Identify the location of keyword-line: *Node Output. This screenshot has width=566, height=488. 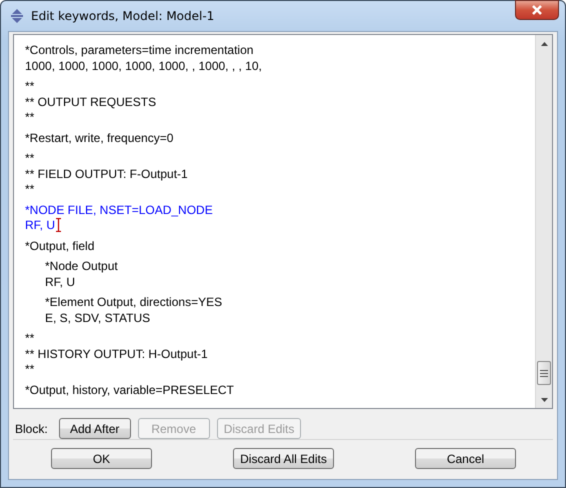
(81, 266).